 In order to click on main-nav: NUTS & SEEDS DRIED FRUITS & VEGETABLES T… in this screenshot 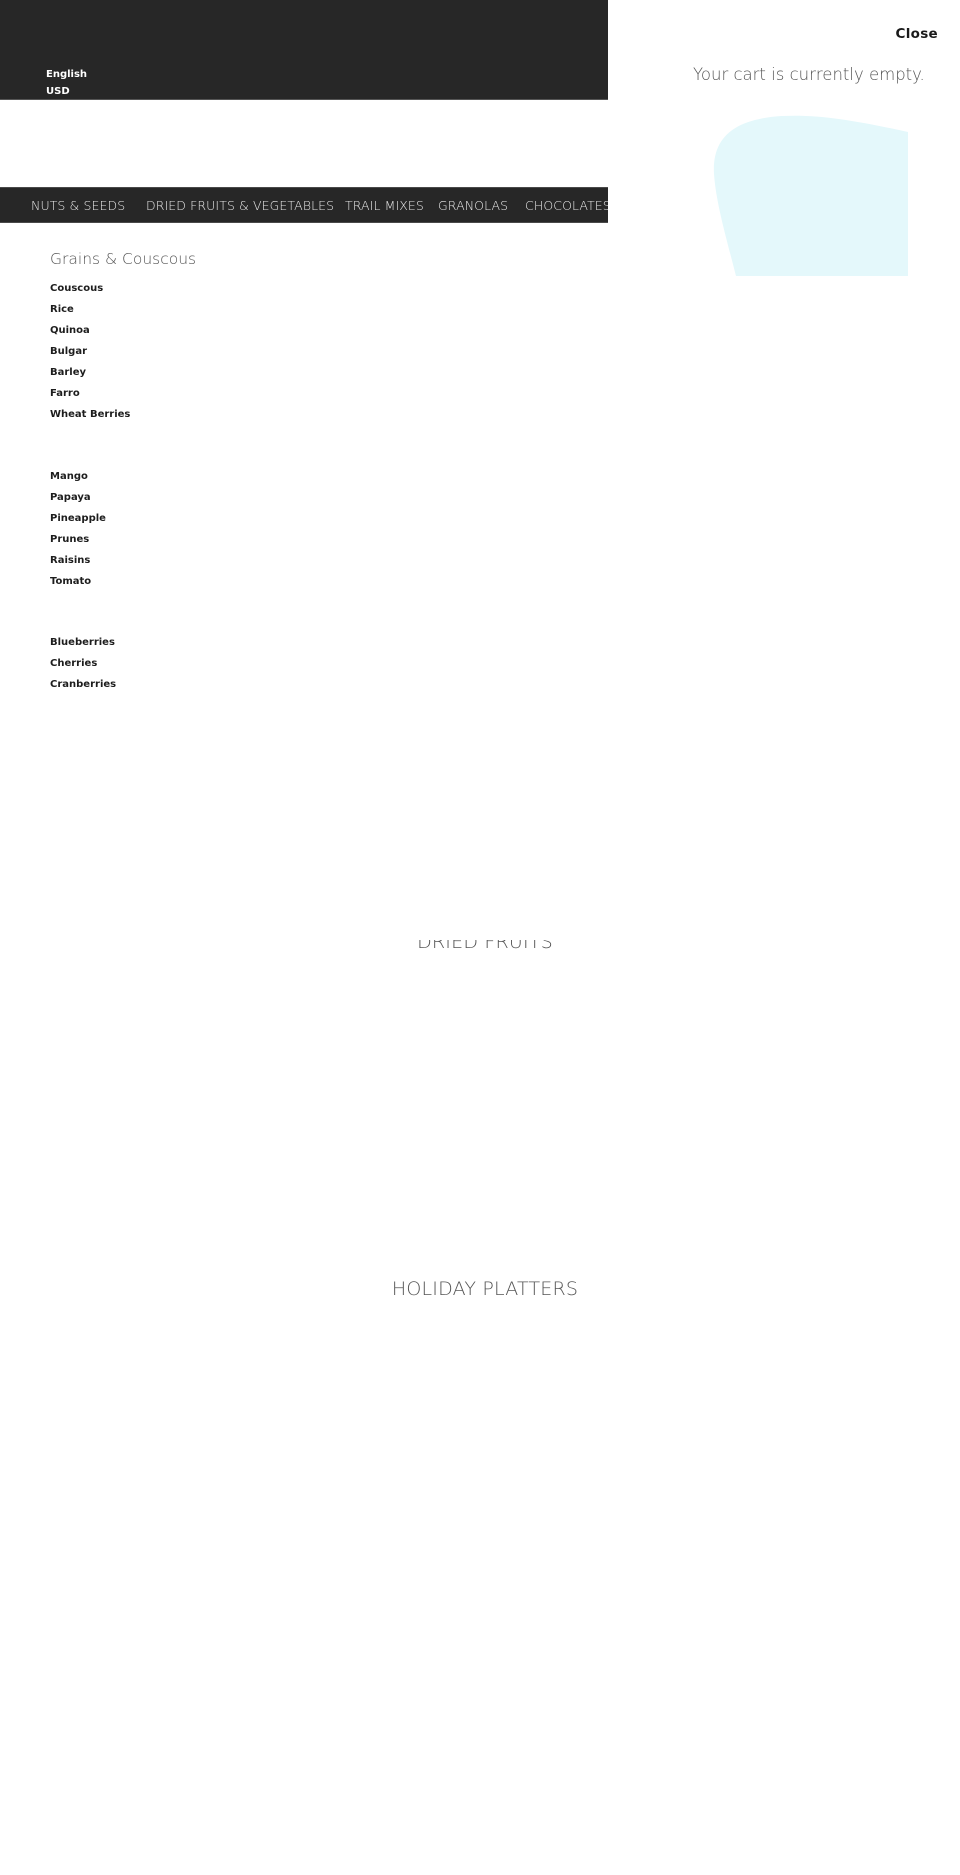, I will do `click(305, 205)`.